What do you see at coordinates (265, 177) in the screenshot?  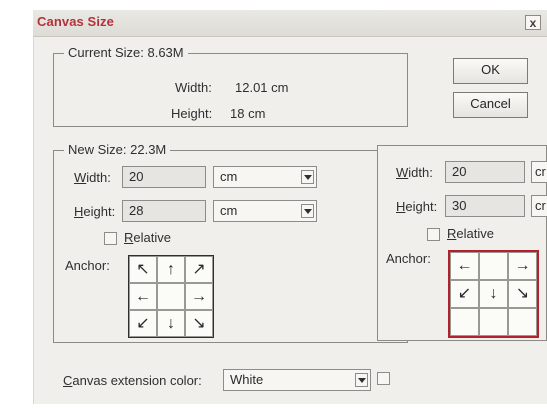 I see `new-width-unit-select: cm` at bounding box center [265, 177].